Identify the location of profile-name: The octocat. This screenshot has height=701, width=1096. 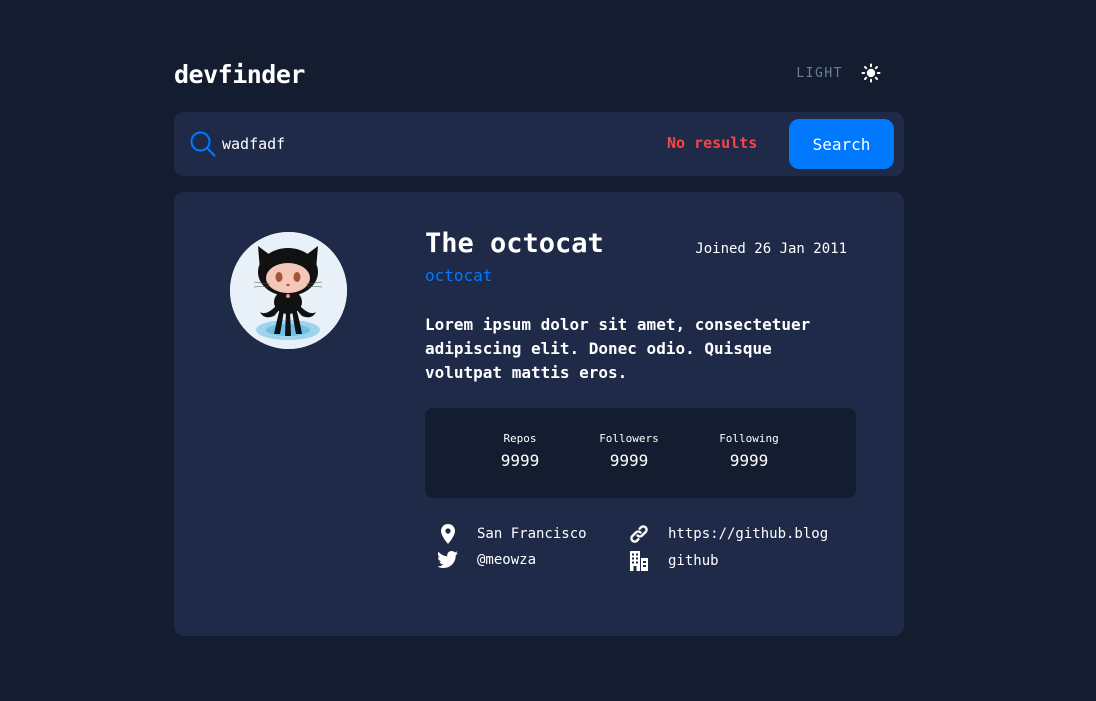
(514, 243).